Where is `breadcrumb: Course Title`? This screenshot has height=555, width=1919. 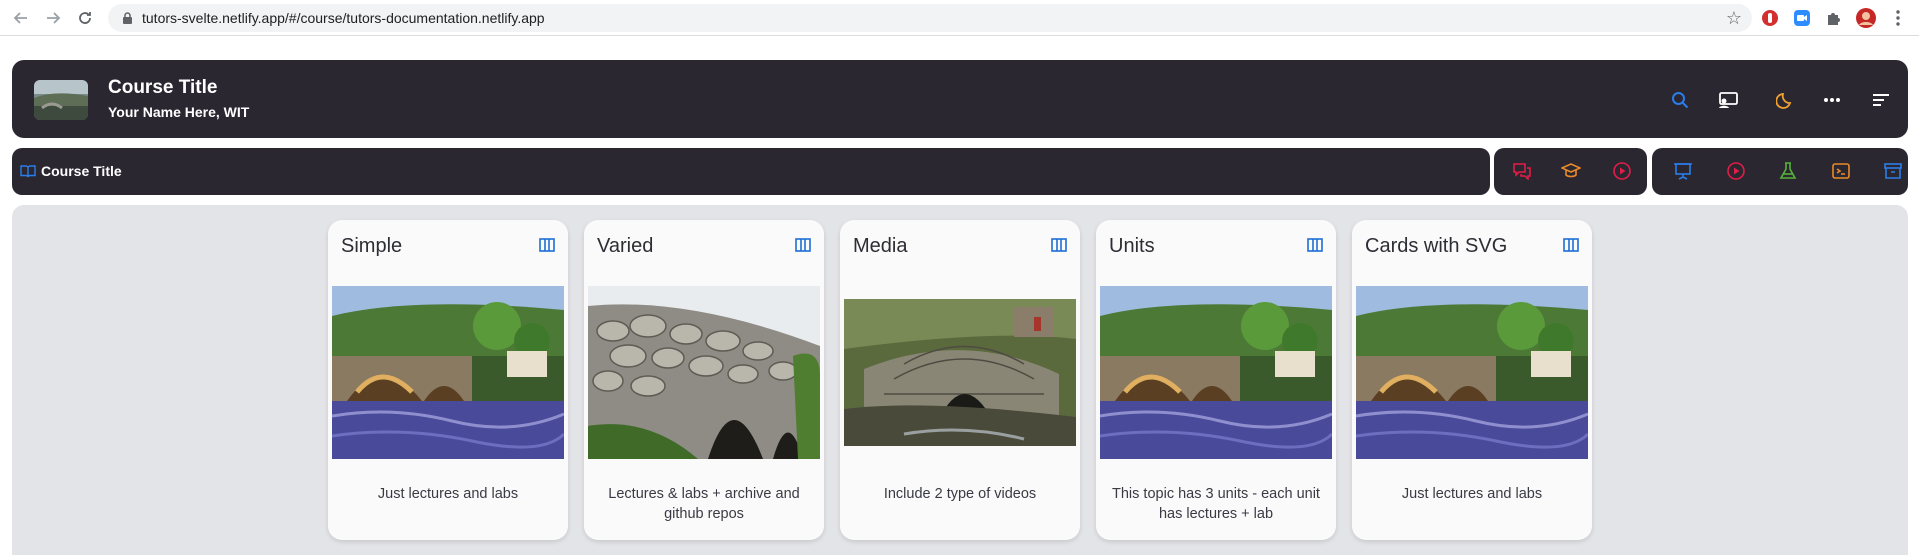
breadcrumb: Course Title is located at coordinates (751, 171).